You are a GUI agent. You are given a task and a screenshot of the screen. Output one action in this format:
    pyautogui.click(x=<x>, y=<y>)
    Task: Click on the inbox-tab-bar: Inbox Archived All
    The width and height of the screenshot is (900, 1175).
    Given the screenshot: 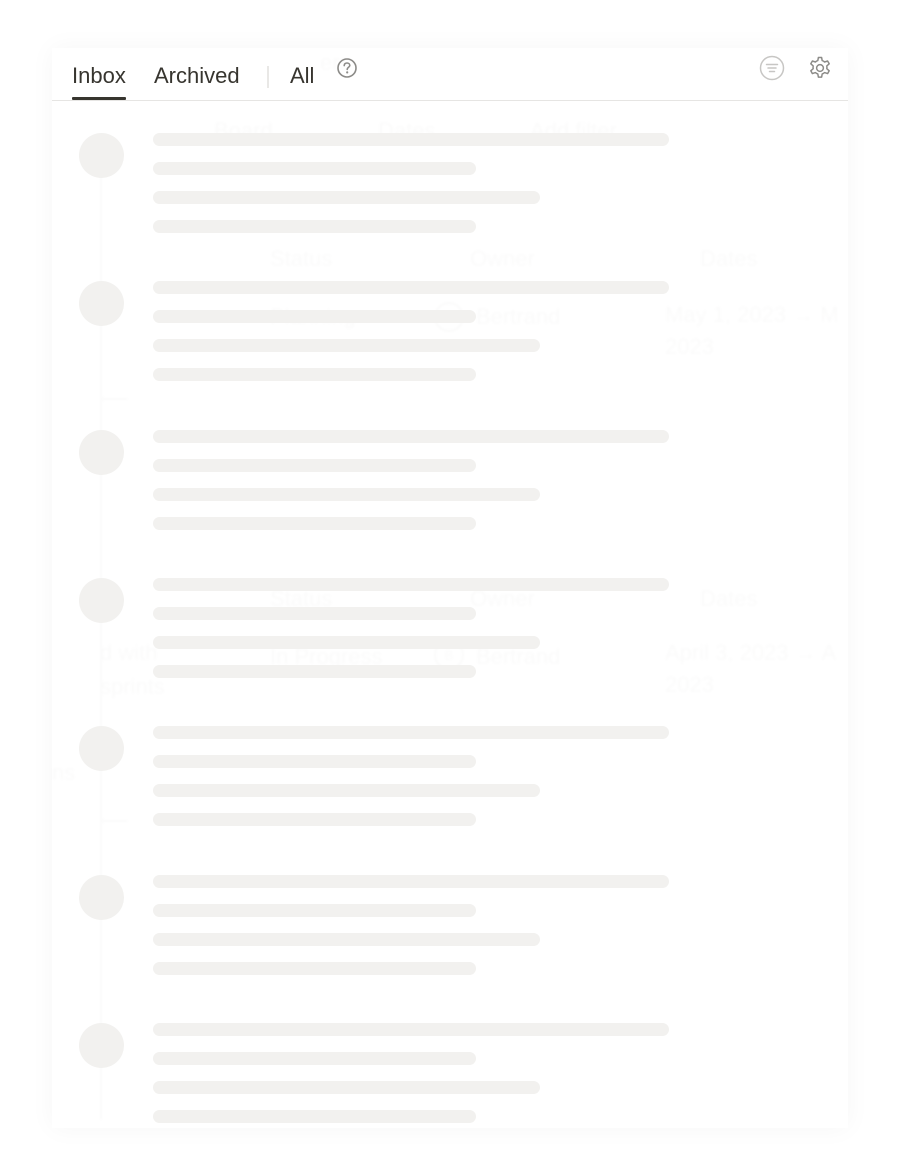 What is the action you would take?
    pyautogui.click(x=450, y=74)
    